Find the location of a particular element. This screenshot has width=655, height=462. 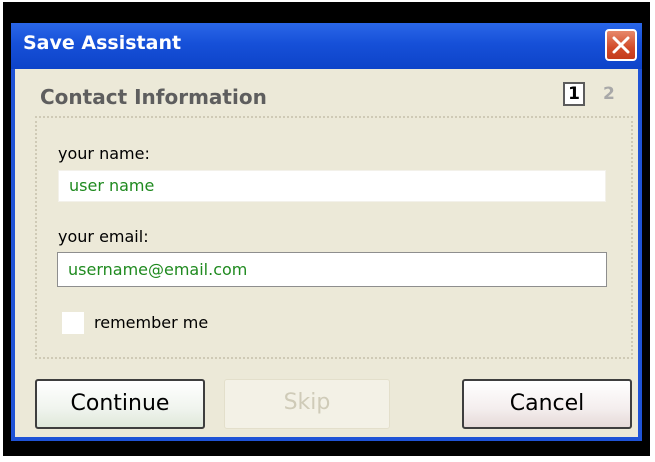

step-indicator-next: 2 is located at coordinates (609, 94).